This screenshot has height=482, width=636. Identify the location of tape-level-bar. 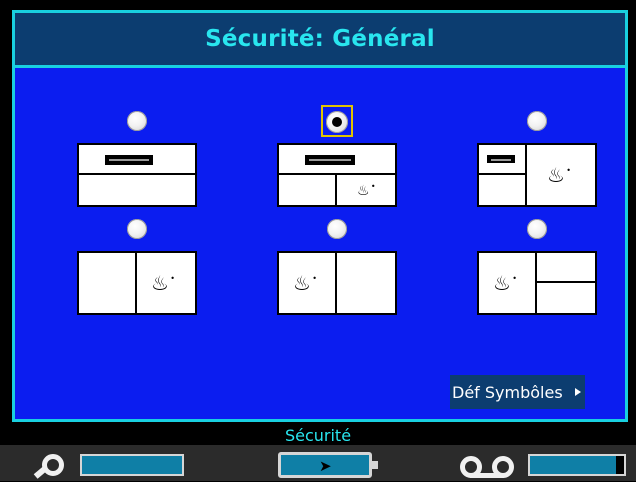
(577, 465).